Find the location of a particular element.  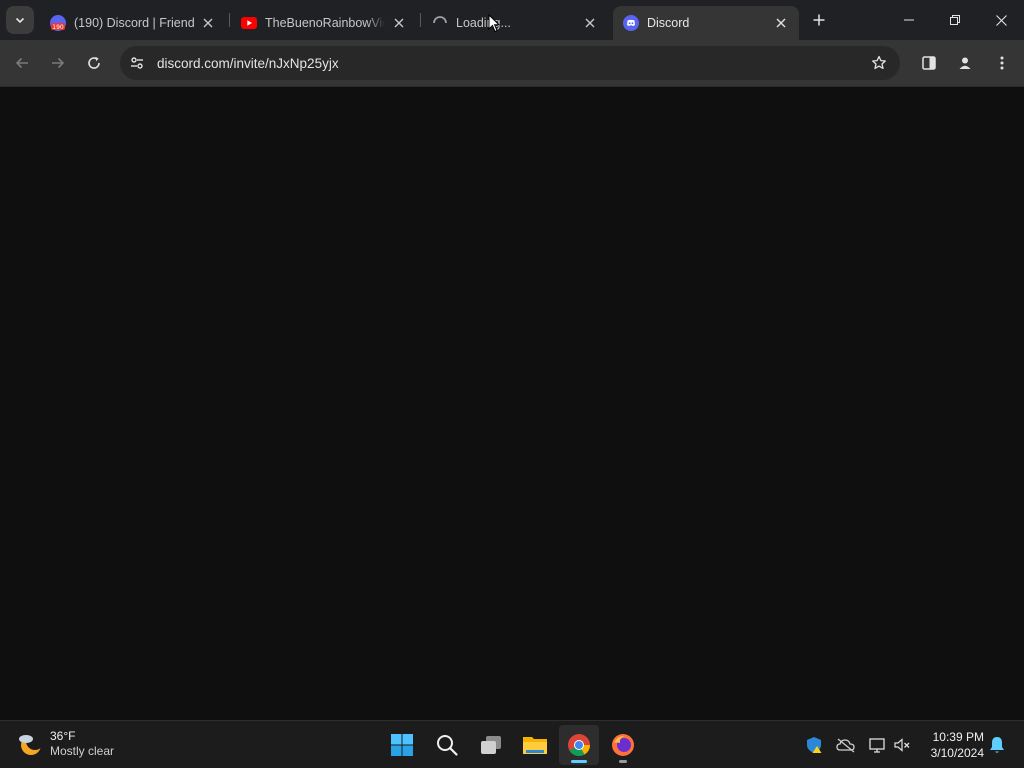

task-view-icon is located at coordinates (491, 745).